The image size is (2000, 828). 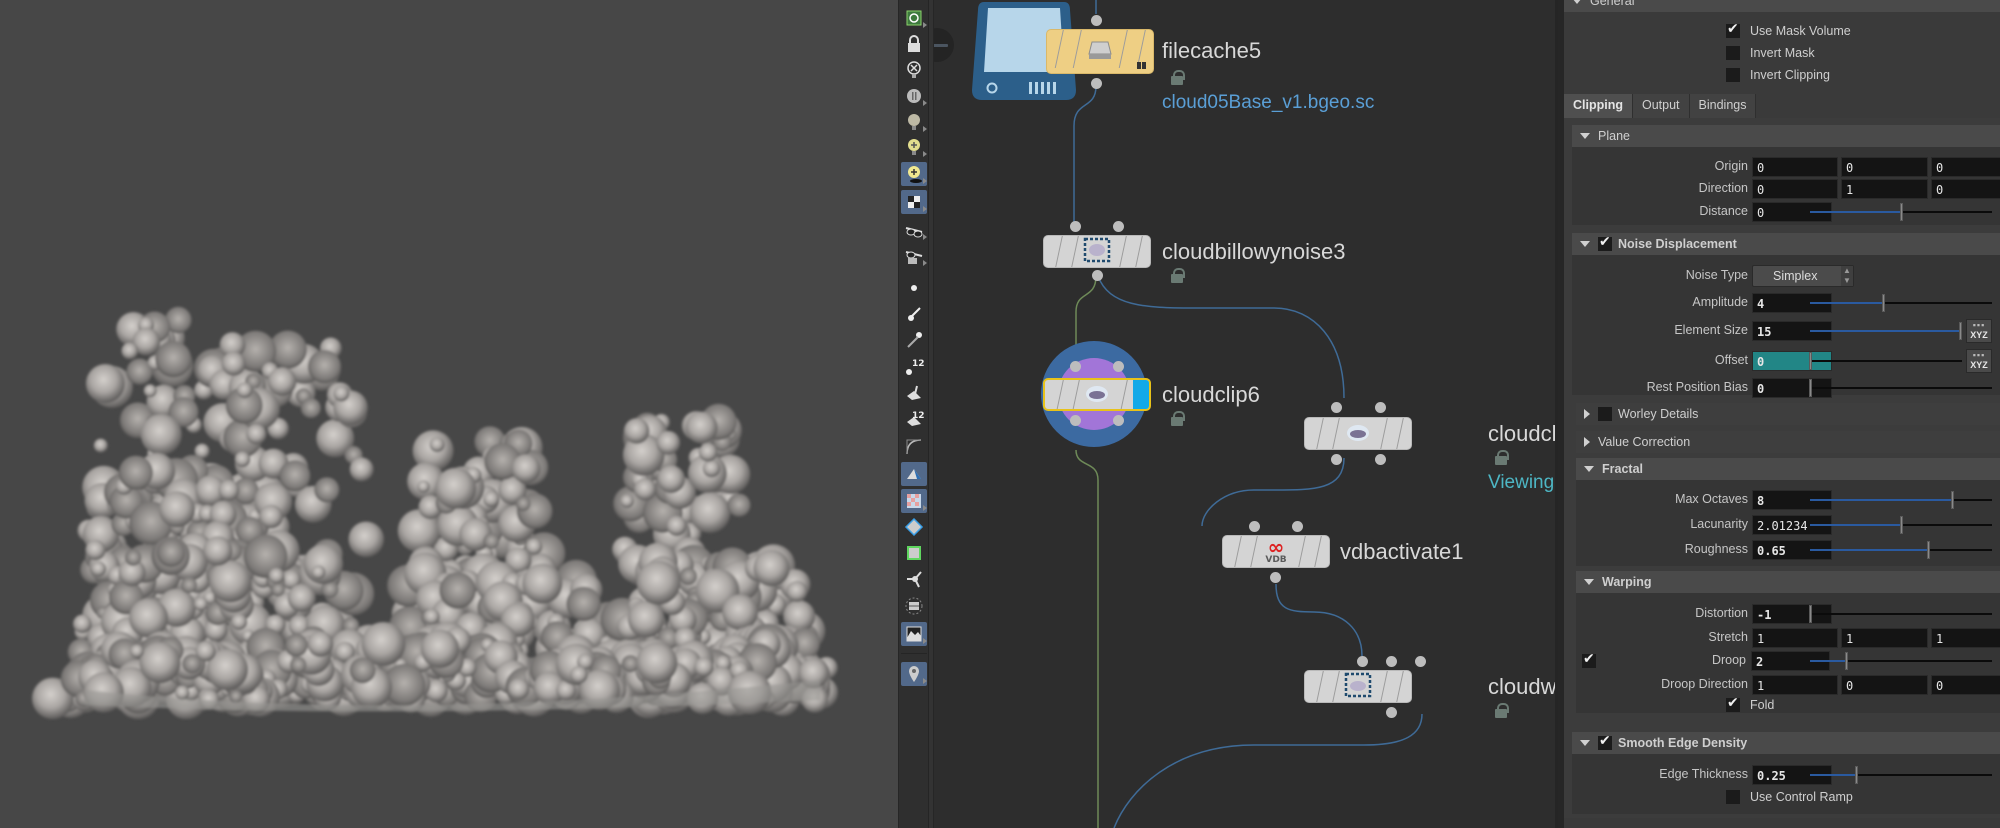 What do you see at coordinates (1965, 685) in the screenshot?
I see `droop-direction-z-field: 0` at bounding box center [1965, 685].